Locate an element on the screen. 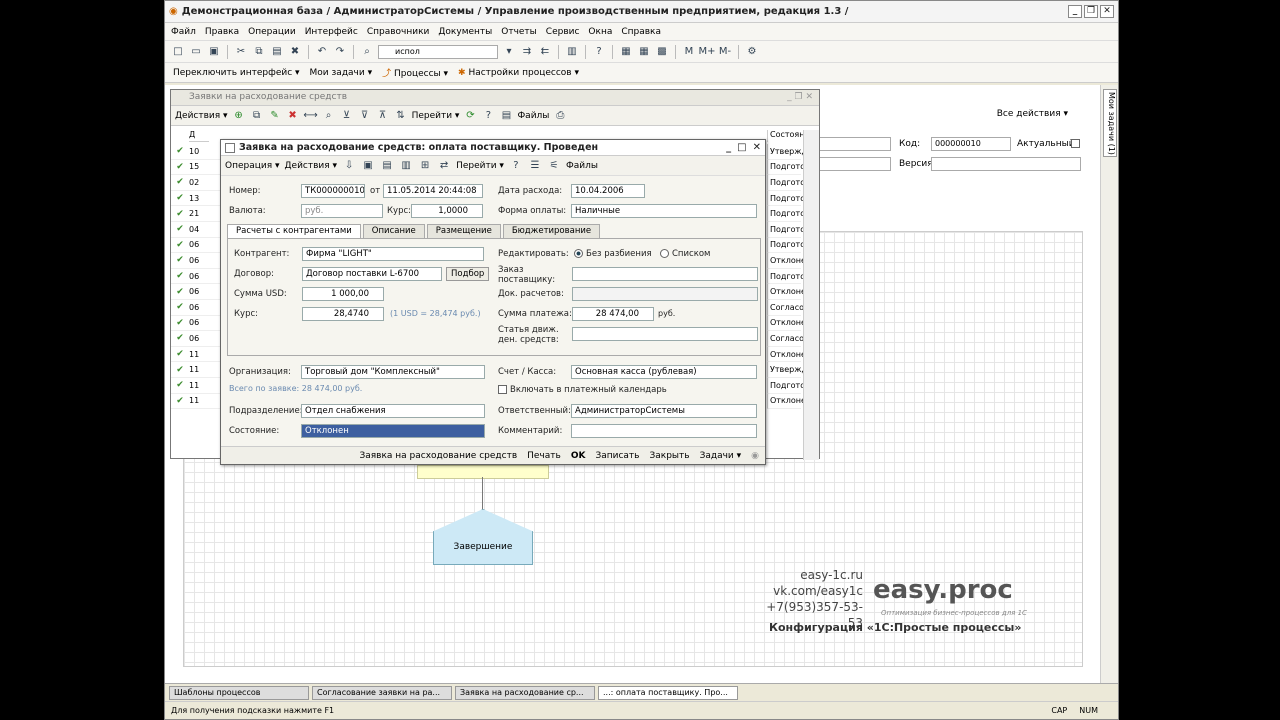  minimize-button: _ is located at coordinates (1075, 11).